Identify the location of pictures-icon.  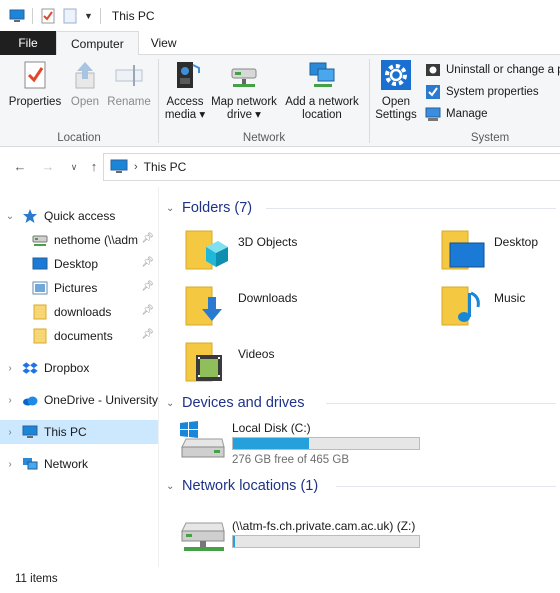
(40, 288).